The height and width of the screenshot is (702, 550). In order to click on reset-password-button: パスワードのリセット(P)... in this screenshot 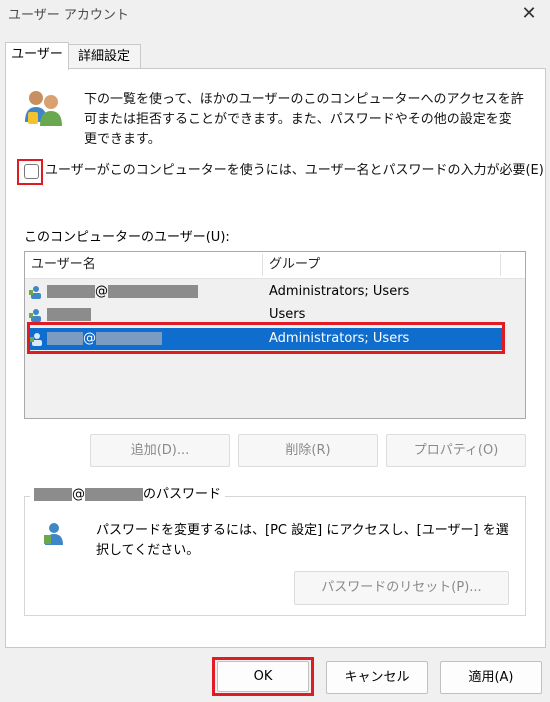, I will do `click(401, 588)`.